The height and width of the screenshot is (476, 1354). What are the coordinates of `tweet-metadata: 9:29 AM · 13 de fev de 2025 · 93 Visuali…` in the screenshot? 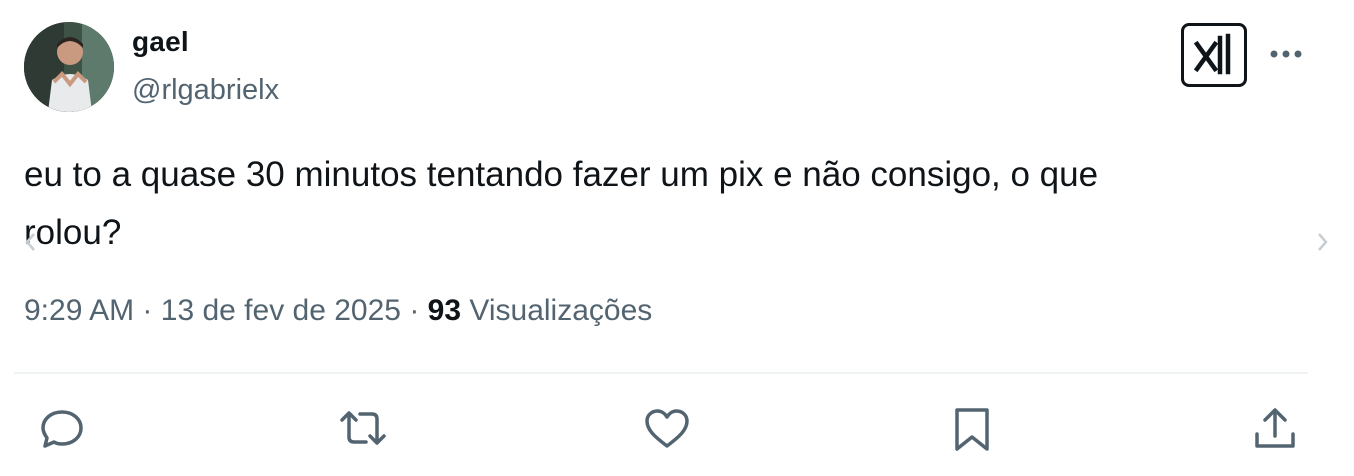 It's located at (338, 311).